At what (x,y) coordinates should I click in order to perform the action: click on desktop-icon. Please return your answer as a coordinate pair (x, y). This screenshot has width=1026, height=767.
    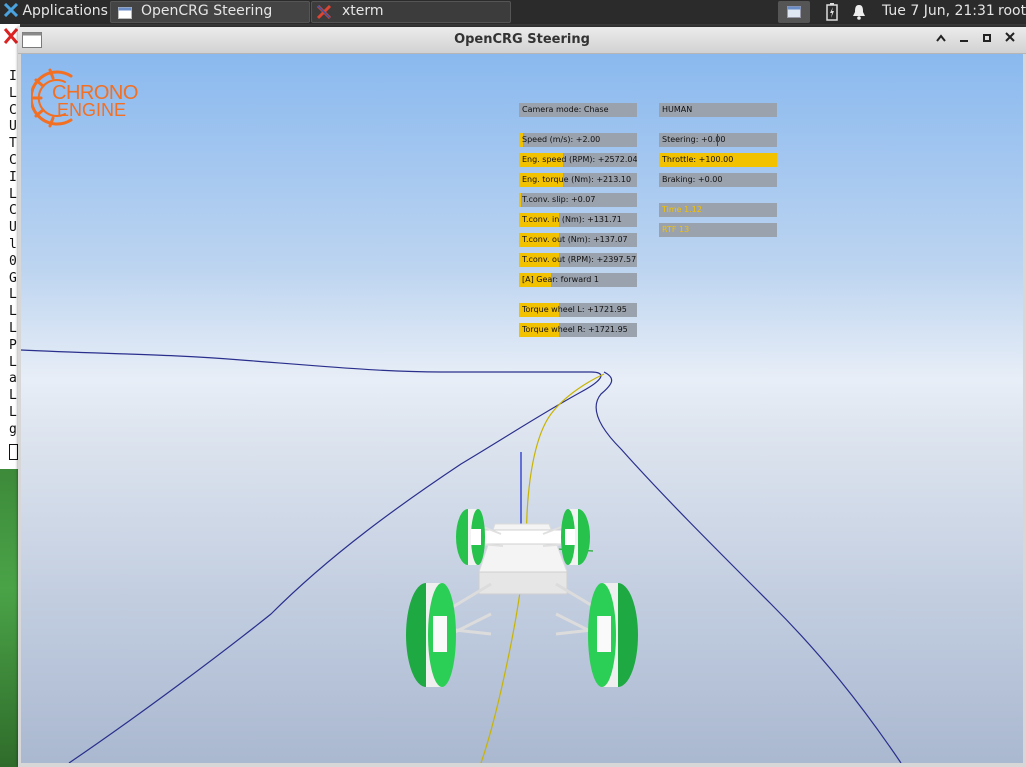
    Looking at the image, I should click on (794, 12).